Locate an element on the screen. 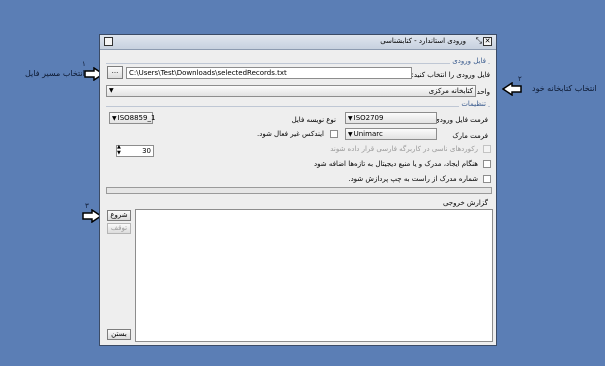 Image resolution: width=605 pixels, height=366 pixels. input-format-value: ISO2709 is located at coordinates (368, 118).